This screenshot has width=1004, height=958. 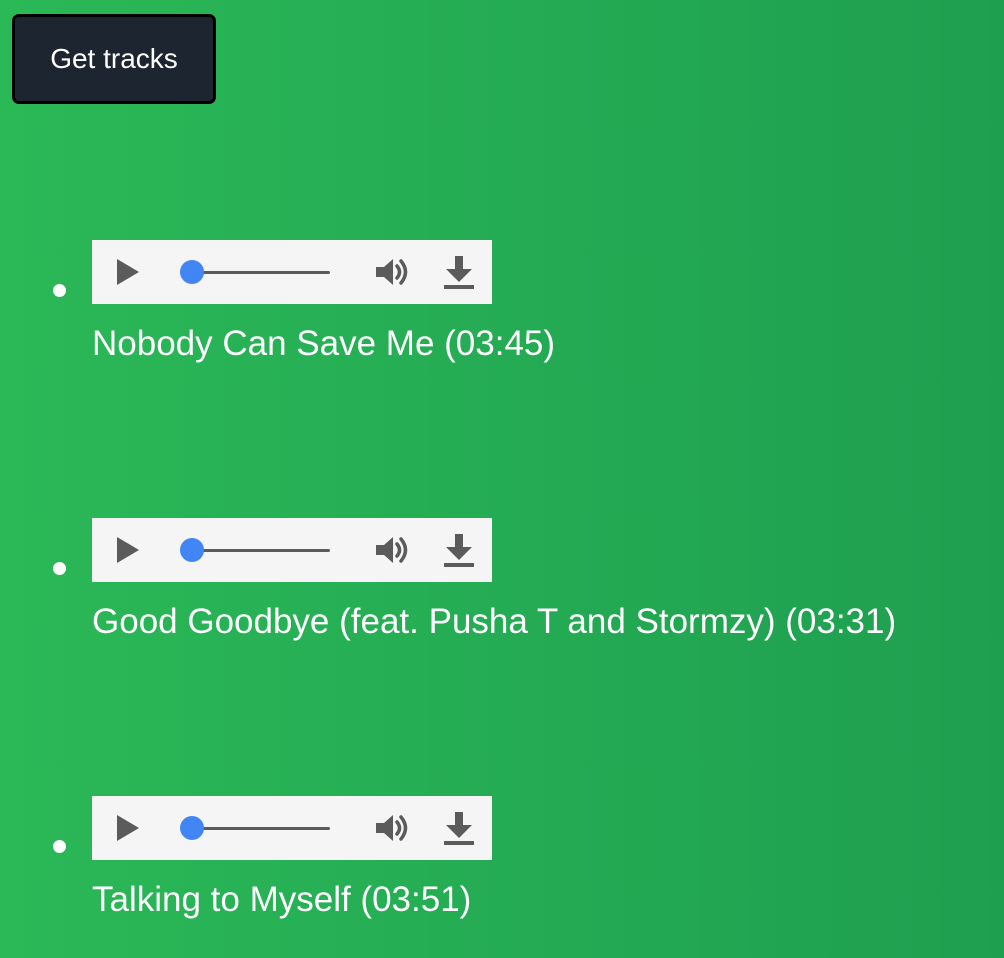 I want to click on track-item: Nobody Can Save Me (03:45), so click(x=502, y=310).